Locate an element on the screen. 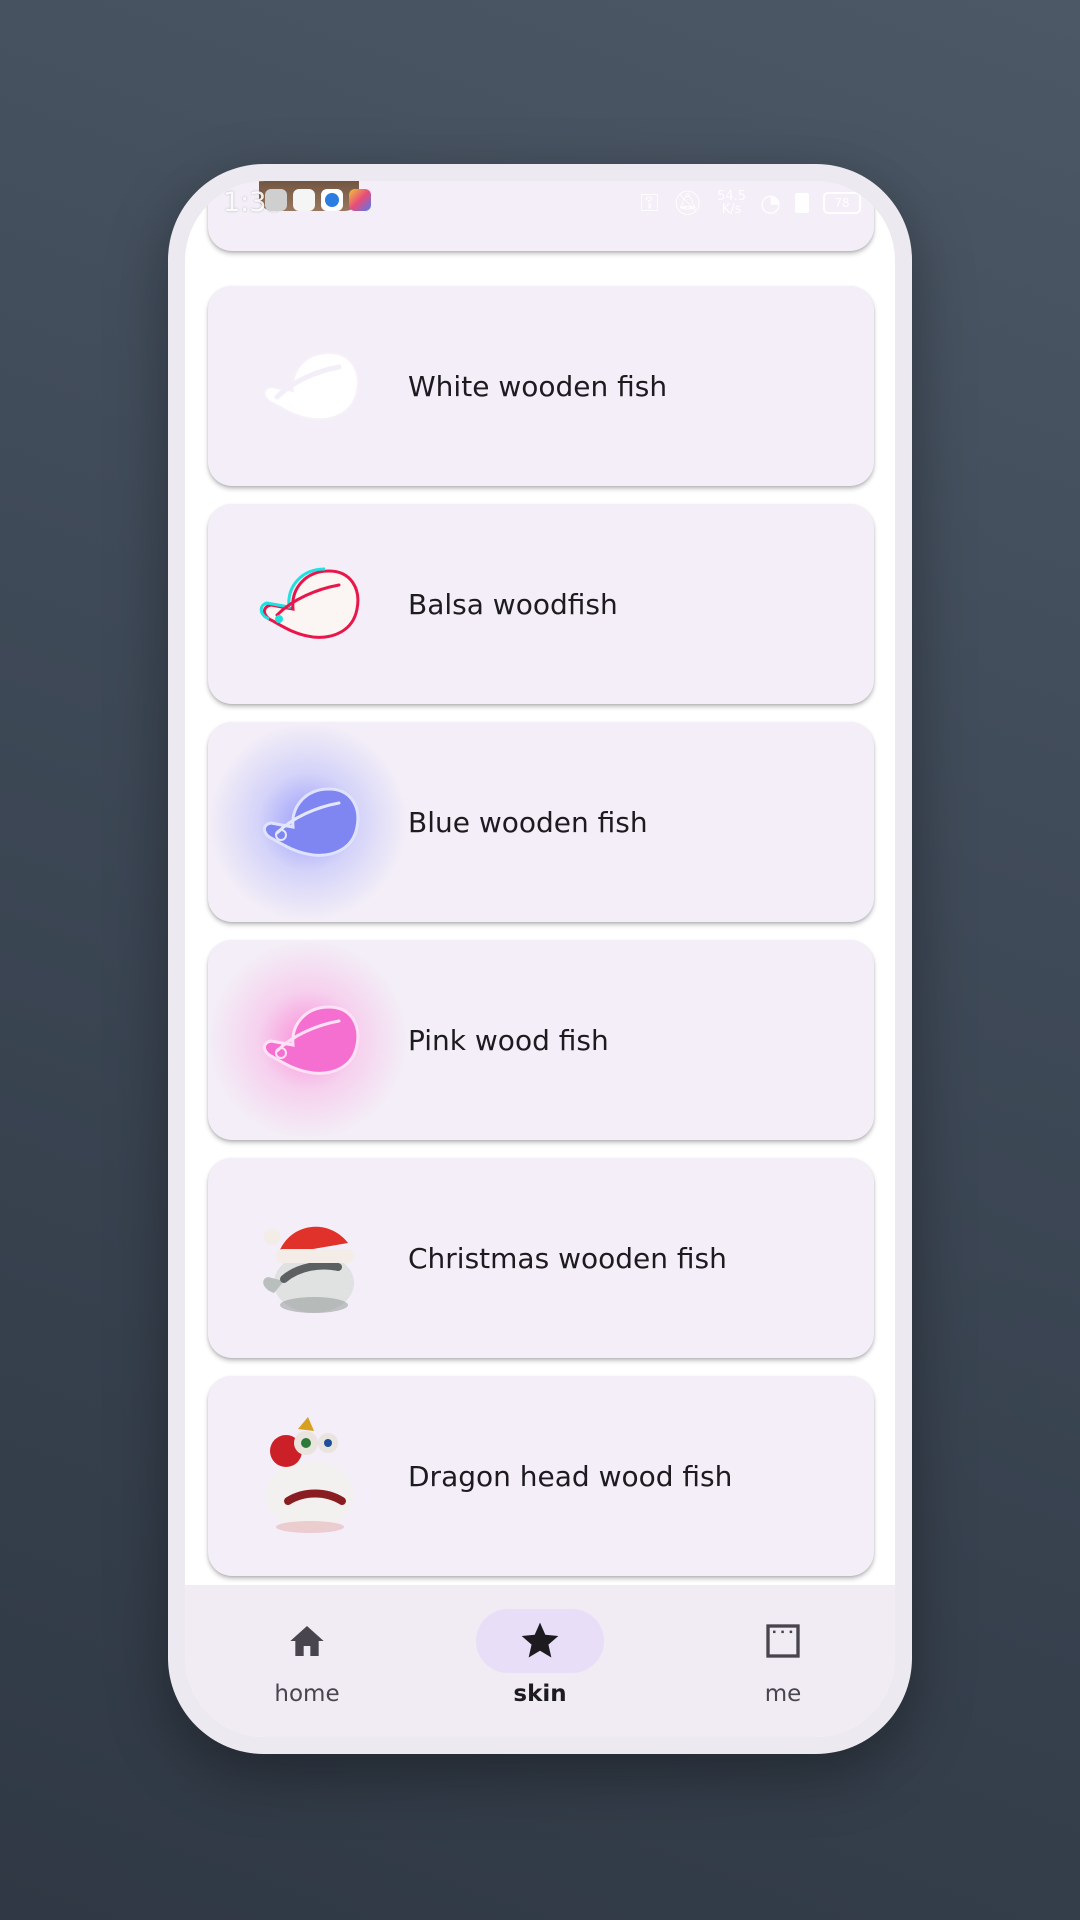 Image resolution: width=1080 pixels, height=1920 pixels. status-right-icons: ⚿ 🔕︎ 54.5 K/s ◔ 78 is located at coordinates (750, 203).